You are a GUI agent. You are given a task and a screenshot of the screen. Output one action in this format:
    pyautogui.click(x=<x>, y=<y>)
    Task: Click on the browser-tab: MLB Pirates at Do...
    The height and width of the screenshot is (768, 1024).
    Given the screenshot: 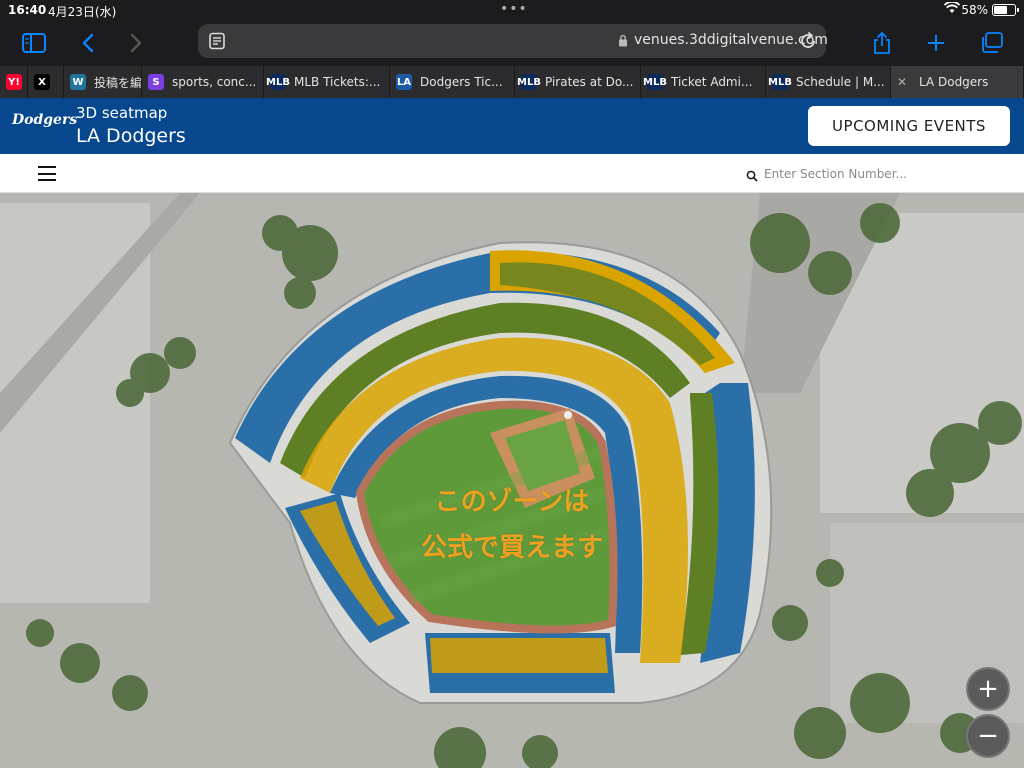 What is the action you would take?
    pyautogui.click(x=578, y=82)
    